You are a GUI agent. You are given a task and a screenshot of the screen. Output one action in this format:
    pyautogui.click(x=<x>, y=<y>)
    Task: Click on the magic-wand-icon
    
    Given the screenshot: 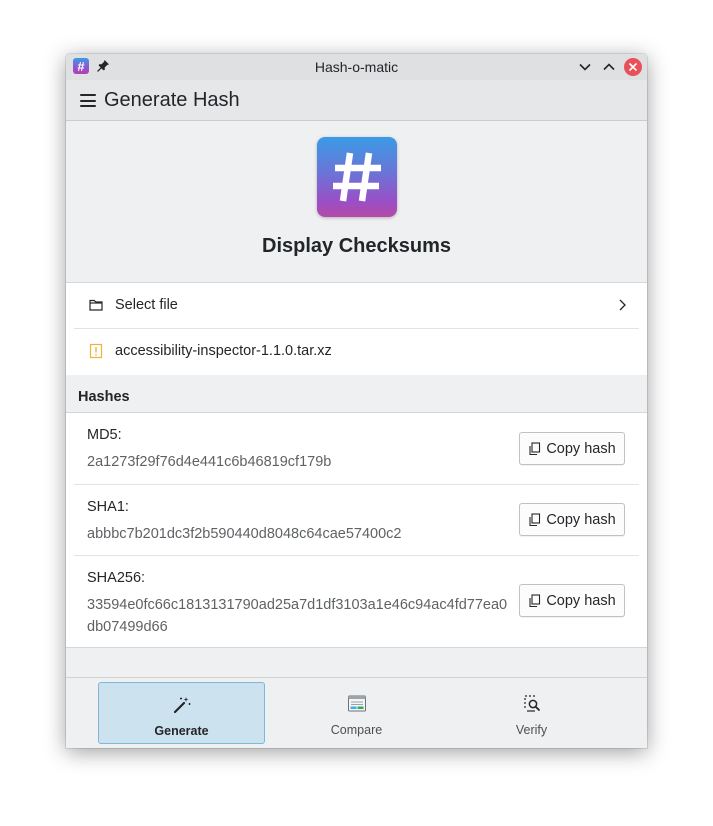 What is the action you would take?
    pyautogui.click(x=181, y=705)
    